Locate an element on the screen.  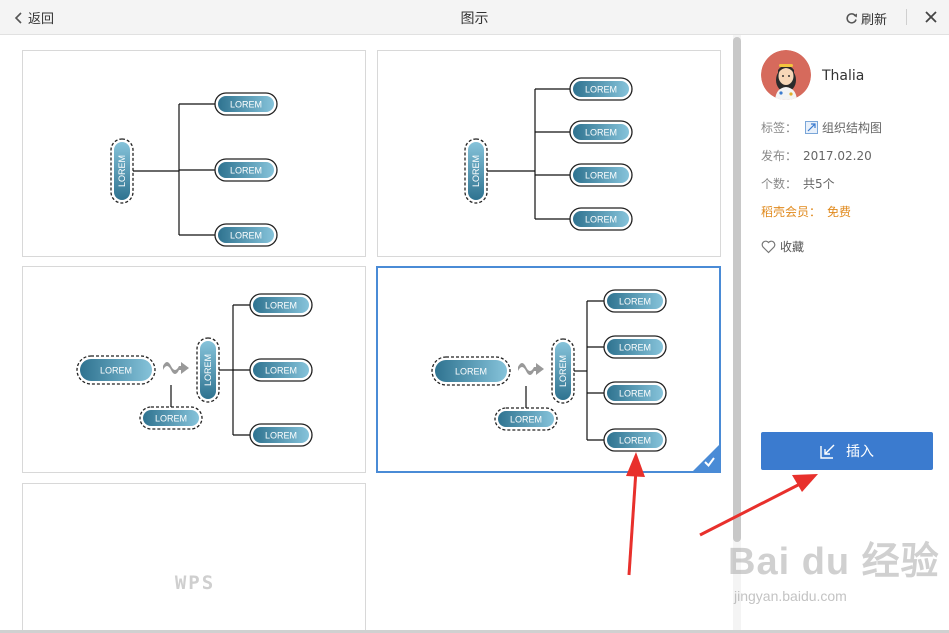
dialog-header: 返回 图示 刷新 is located at coordinates (474, 17).